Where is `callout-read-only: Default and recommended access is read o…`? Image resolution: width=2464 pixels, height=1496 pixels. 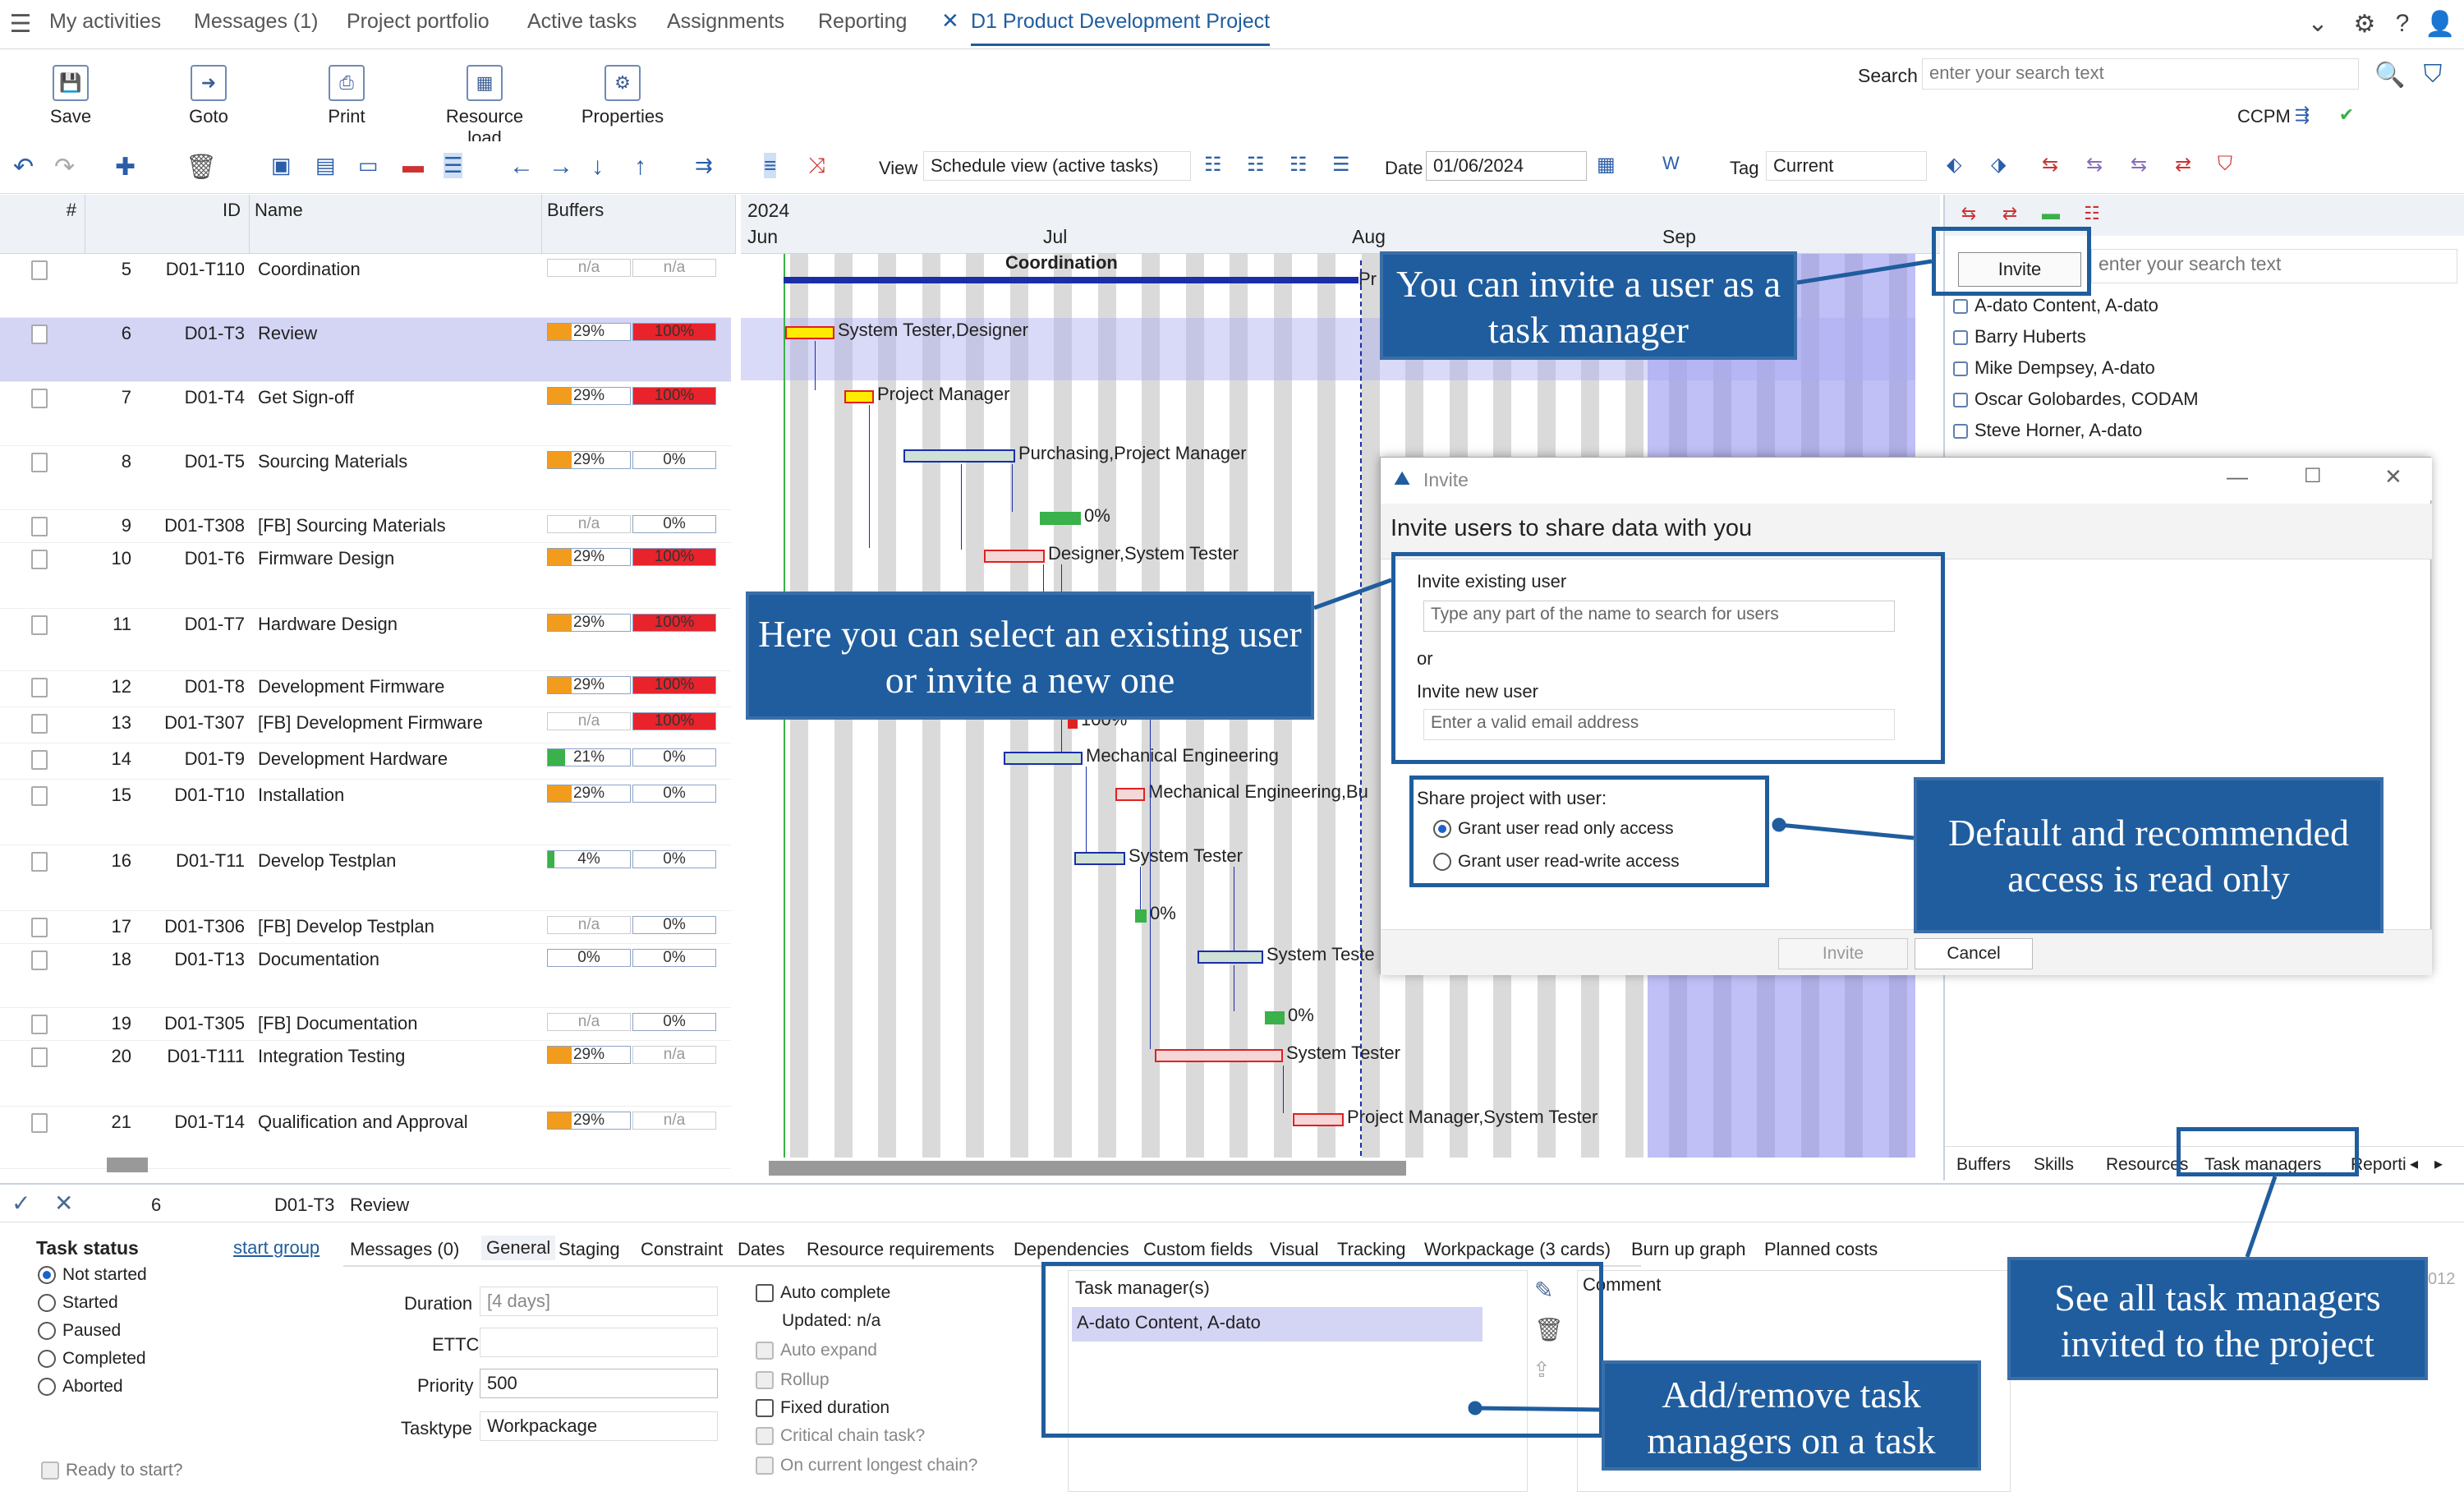
callout-read-only: Default and recommended access is read o… is located at coordinates (2149, 855).